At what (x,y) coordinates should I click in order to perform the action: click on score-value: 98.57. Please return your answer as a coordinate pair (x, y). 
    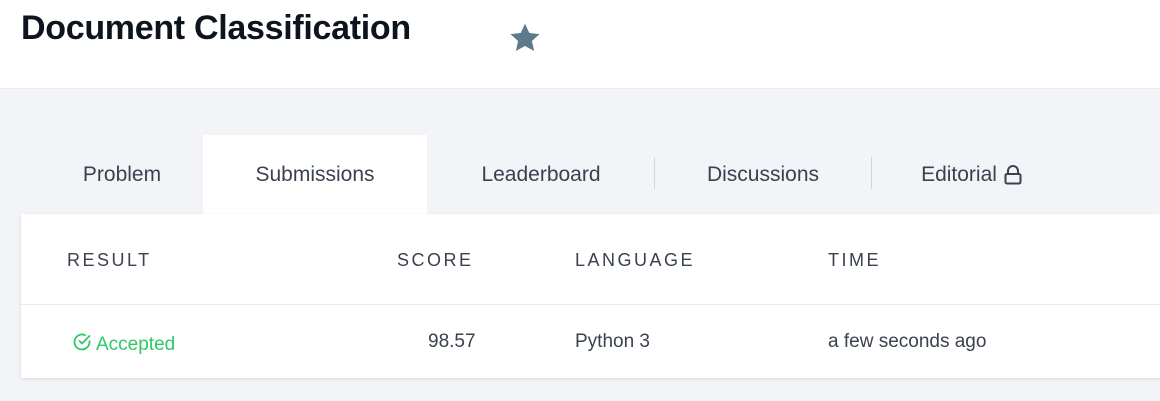
    Looking at the image, I should click on (452, 341).